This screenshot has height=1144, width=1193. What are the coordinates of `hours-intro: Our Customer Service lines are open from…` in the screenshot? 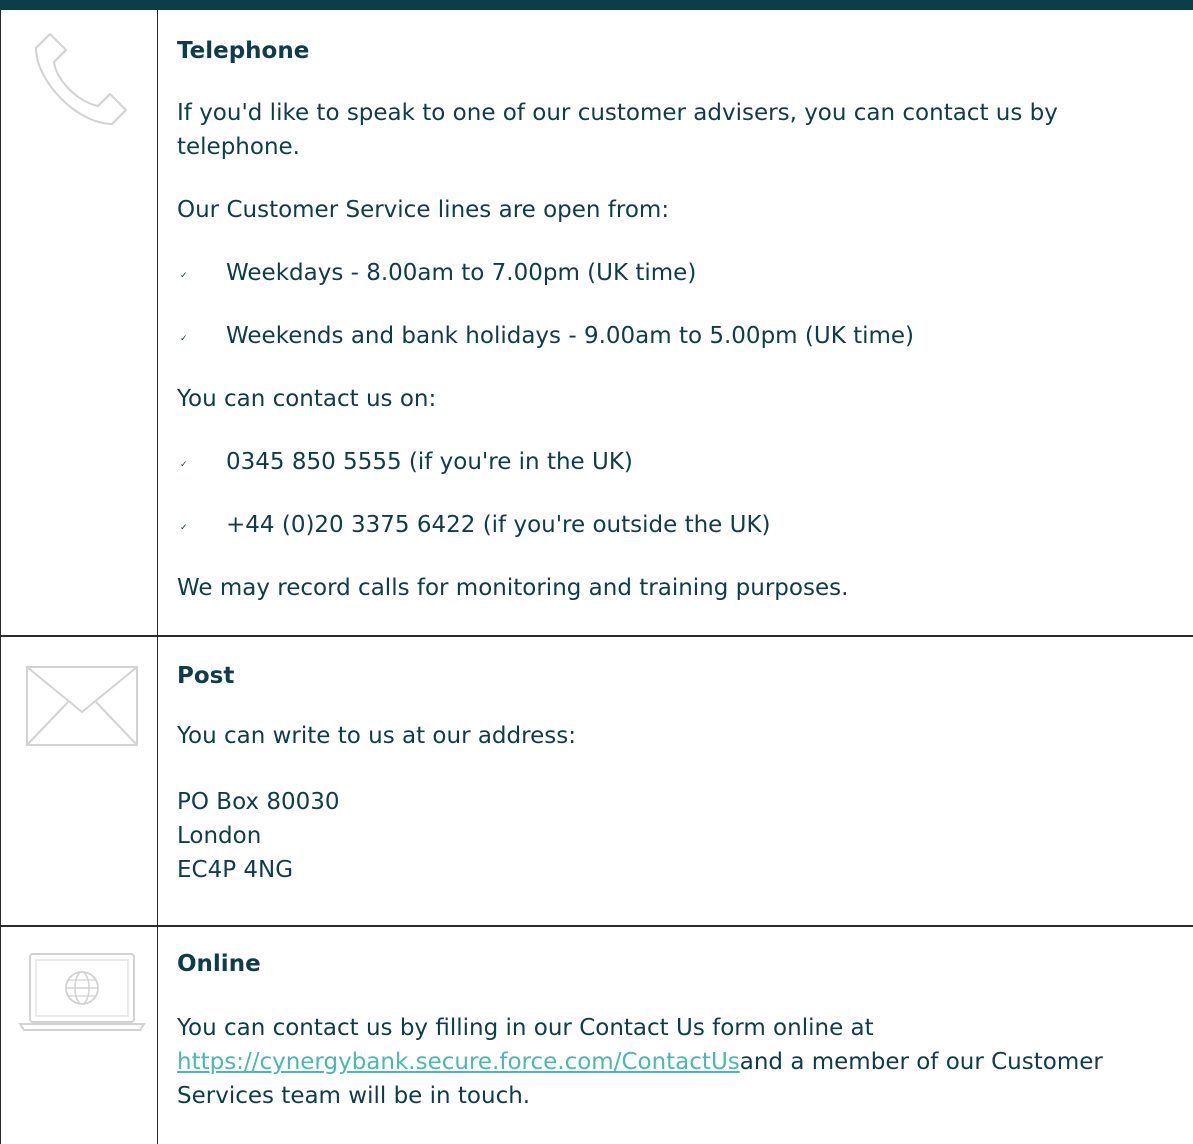 It's located at (423, 210).